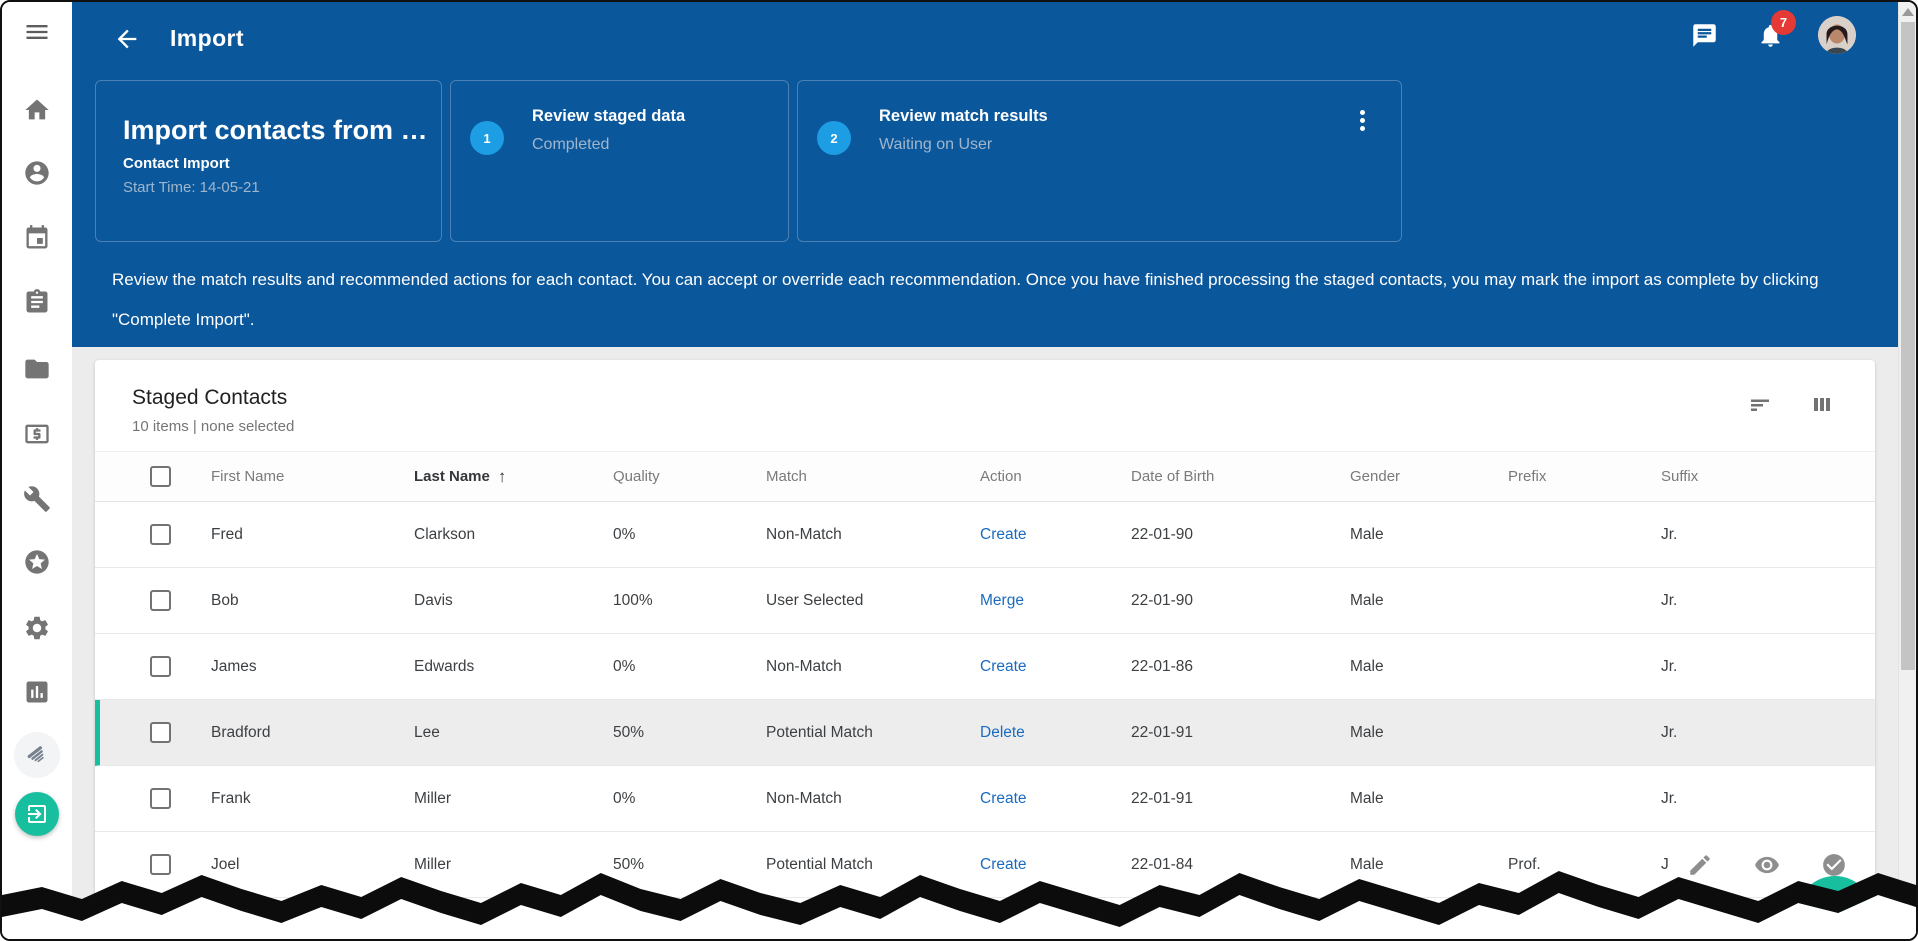 This screenshot has width=1918, height=941. Describe the element at coordinates (819, 732) in the screenshot. I see `cell-match: Potential Match` at that location.